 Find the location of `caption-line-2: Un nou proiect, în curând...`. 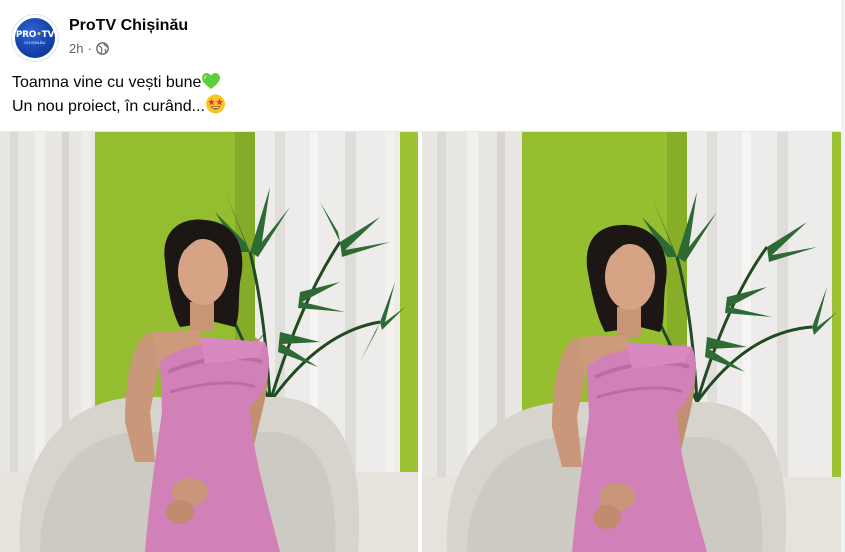

caption-line-2: Un nou proiect, în curând... is located at coordinates (119, 106).